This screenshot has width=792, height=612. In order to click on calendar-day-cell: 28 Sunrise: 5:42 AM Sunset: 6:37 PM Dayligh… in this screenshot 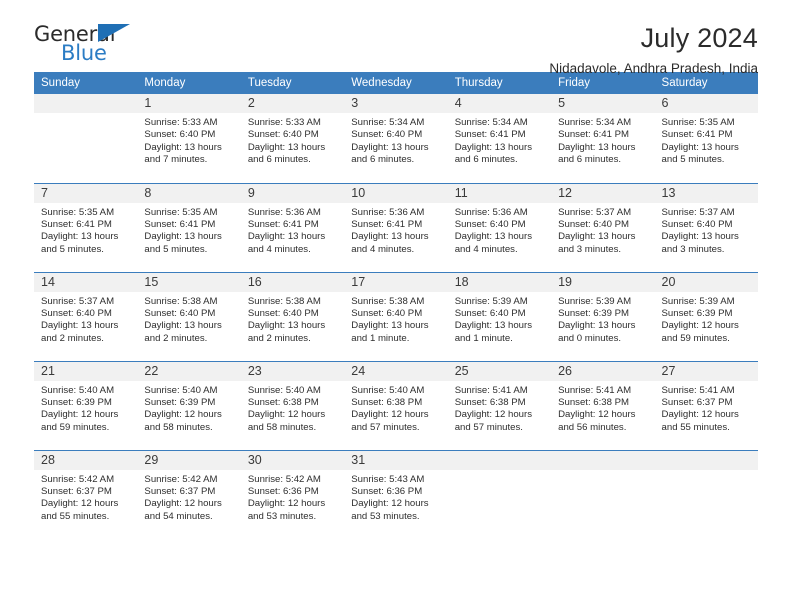, I will do `click(86, 494)`.